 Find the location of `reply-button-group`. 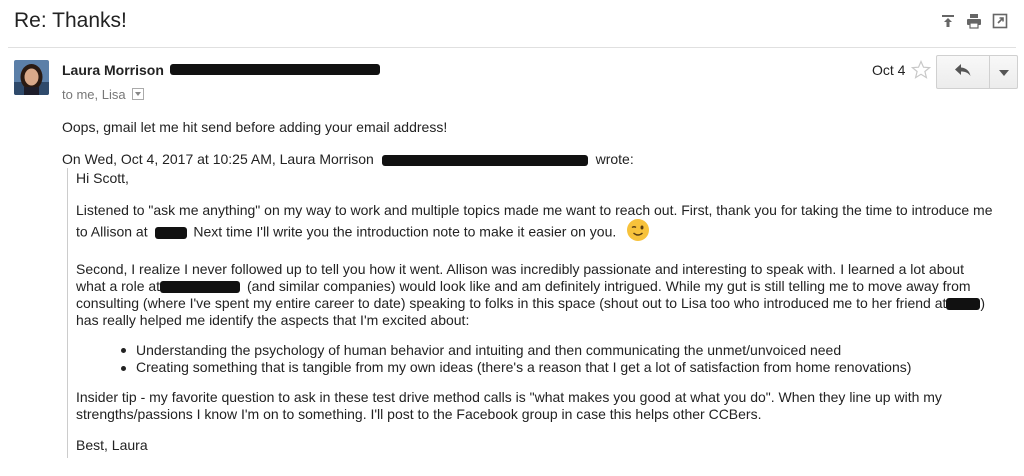

reply-button-group is located at coordinates (977, 72).